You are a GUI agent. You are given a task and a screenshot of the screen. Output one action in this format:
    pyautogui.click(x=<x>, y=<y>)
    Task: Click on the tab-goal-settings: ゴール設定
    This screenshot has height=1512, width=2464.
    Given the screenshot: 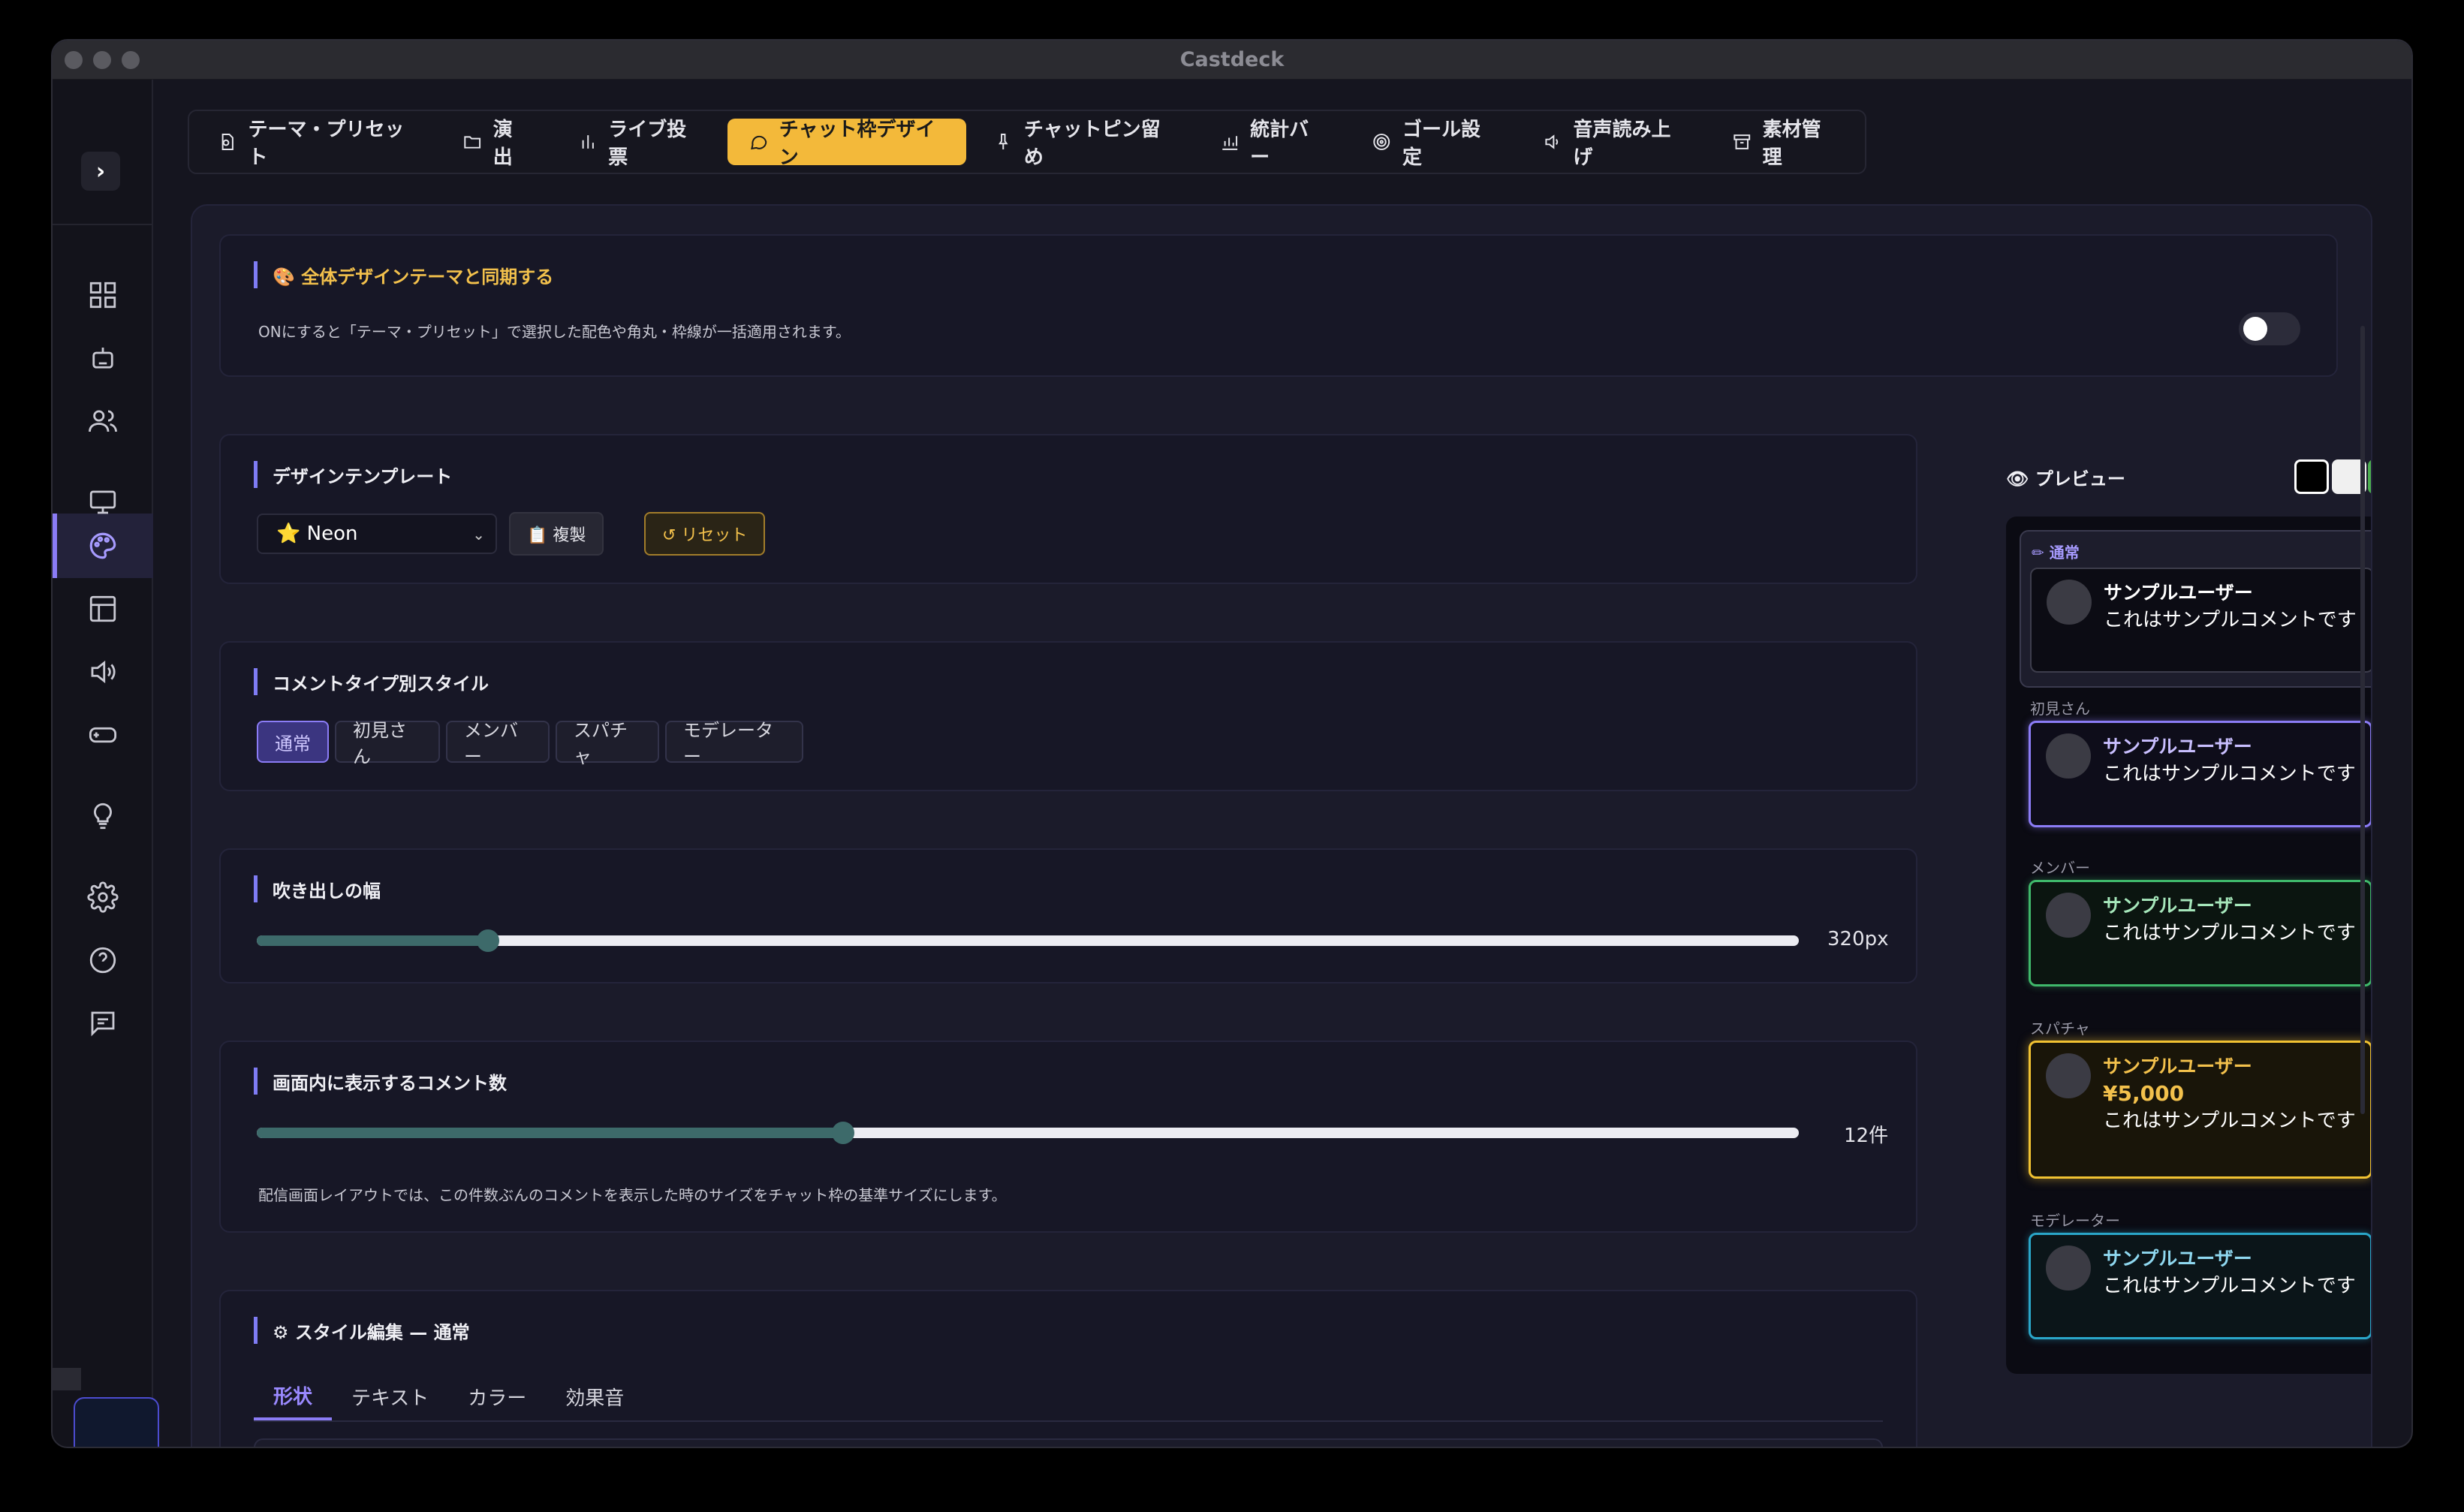 What is the action you would take?
    pyautogui.click(x=1433, y=144)
    